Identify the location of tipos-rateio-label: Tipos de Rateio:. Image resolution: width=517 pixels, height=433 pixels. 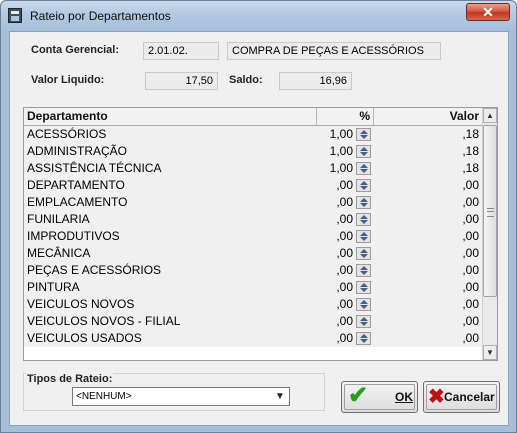
(70, 379).